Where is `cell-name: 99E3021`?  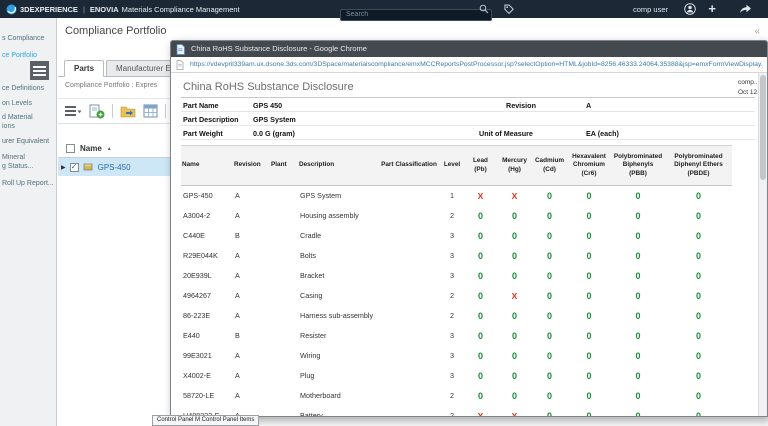 cell-name: 99E3021 is located at coordinates (197, 355).